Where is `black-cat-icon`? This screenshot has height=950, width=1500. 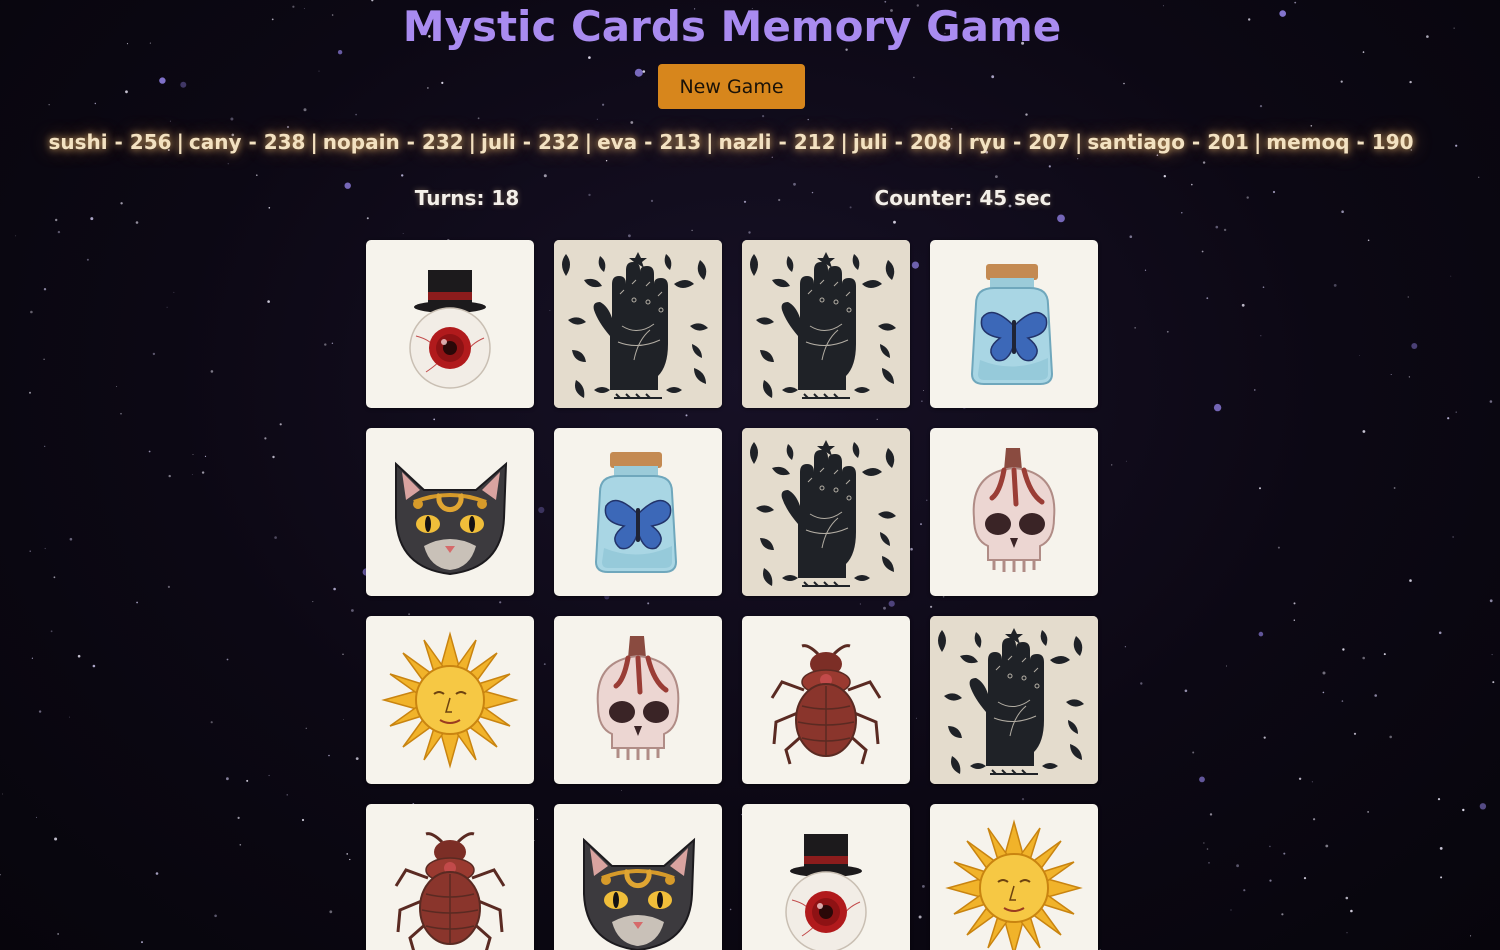 black-cat-icon is located at coordinates (639, 893).